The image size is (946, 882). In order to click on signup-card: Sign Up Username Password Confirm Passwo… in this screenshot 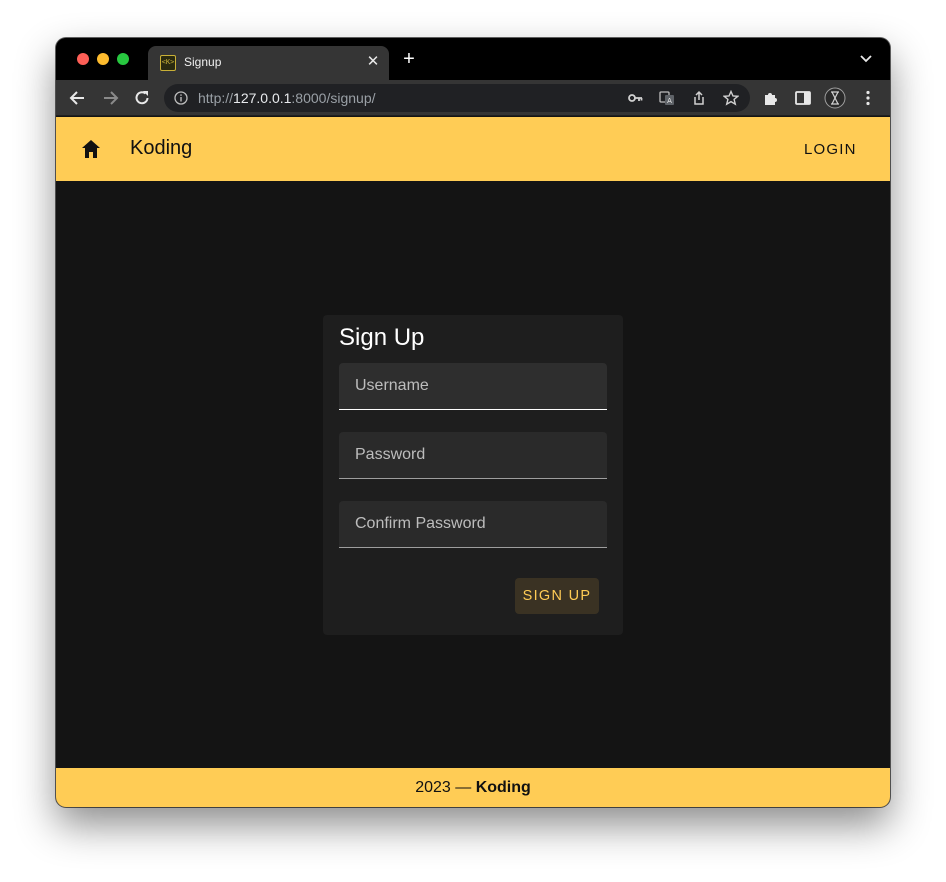, I will do `click(473, 475)`.